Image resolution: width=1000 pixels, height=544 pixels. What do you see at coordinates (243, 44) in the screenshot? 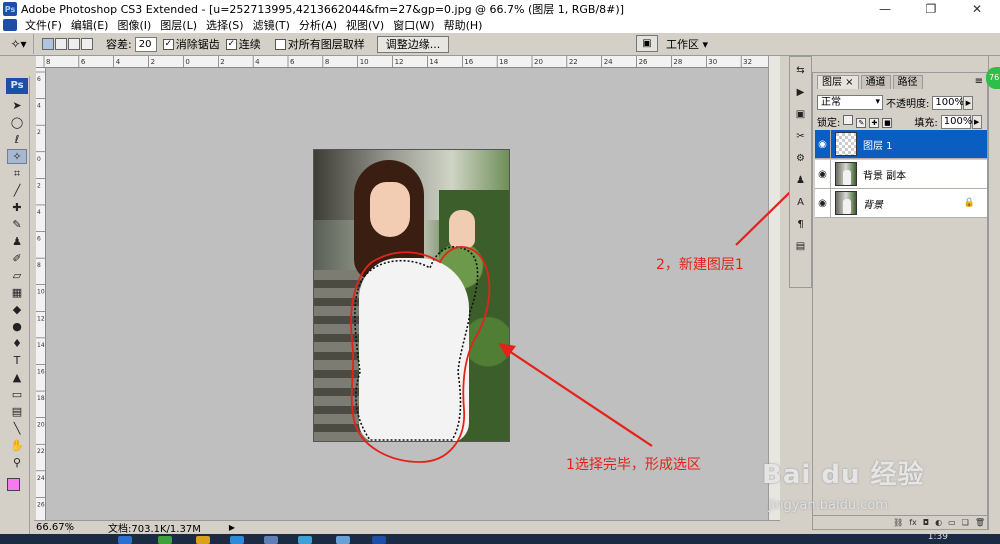
I see `contiguous-checkbox: ✓ 连续` at bounding box center [243, 44].